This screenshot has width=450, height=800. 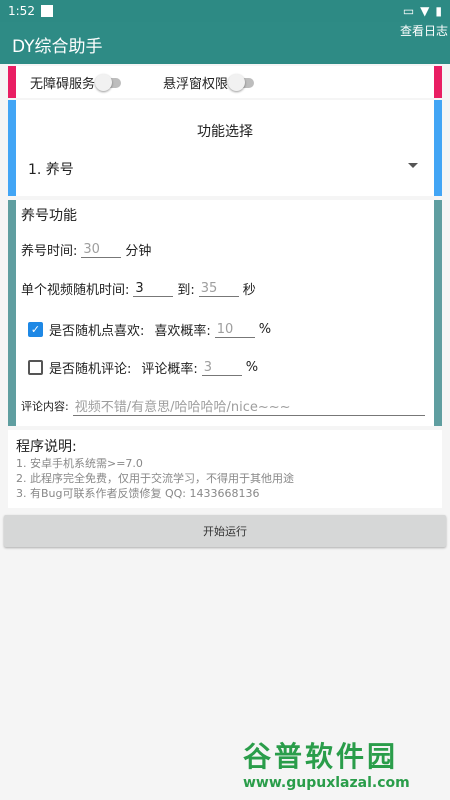 What do you see at coordinates (46, 11) in the screenshot?
I see `notification-icon` at bounding box center [46, 11].